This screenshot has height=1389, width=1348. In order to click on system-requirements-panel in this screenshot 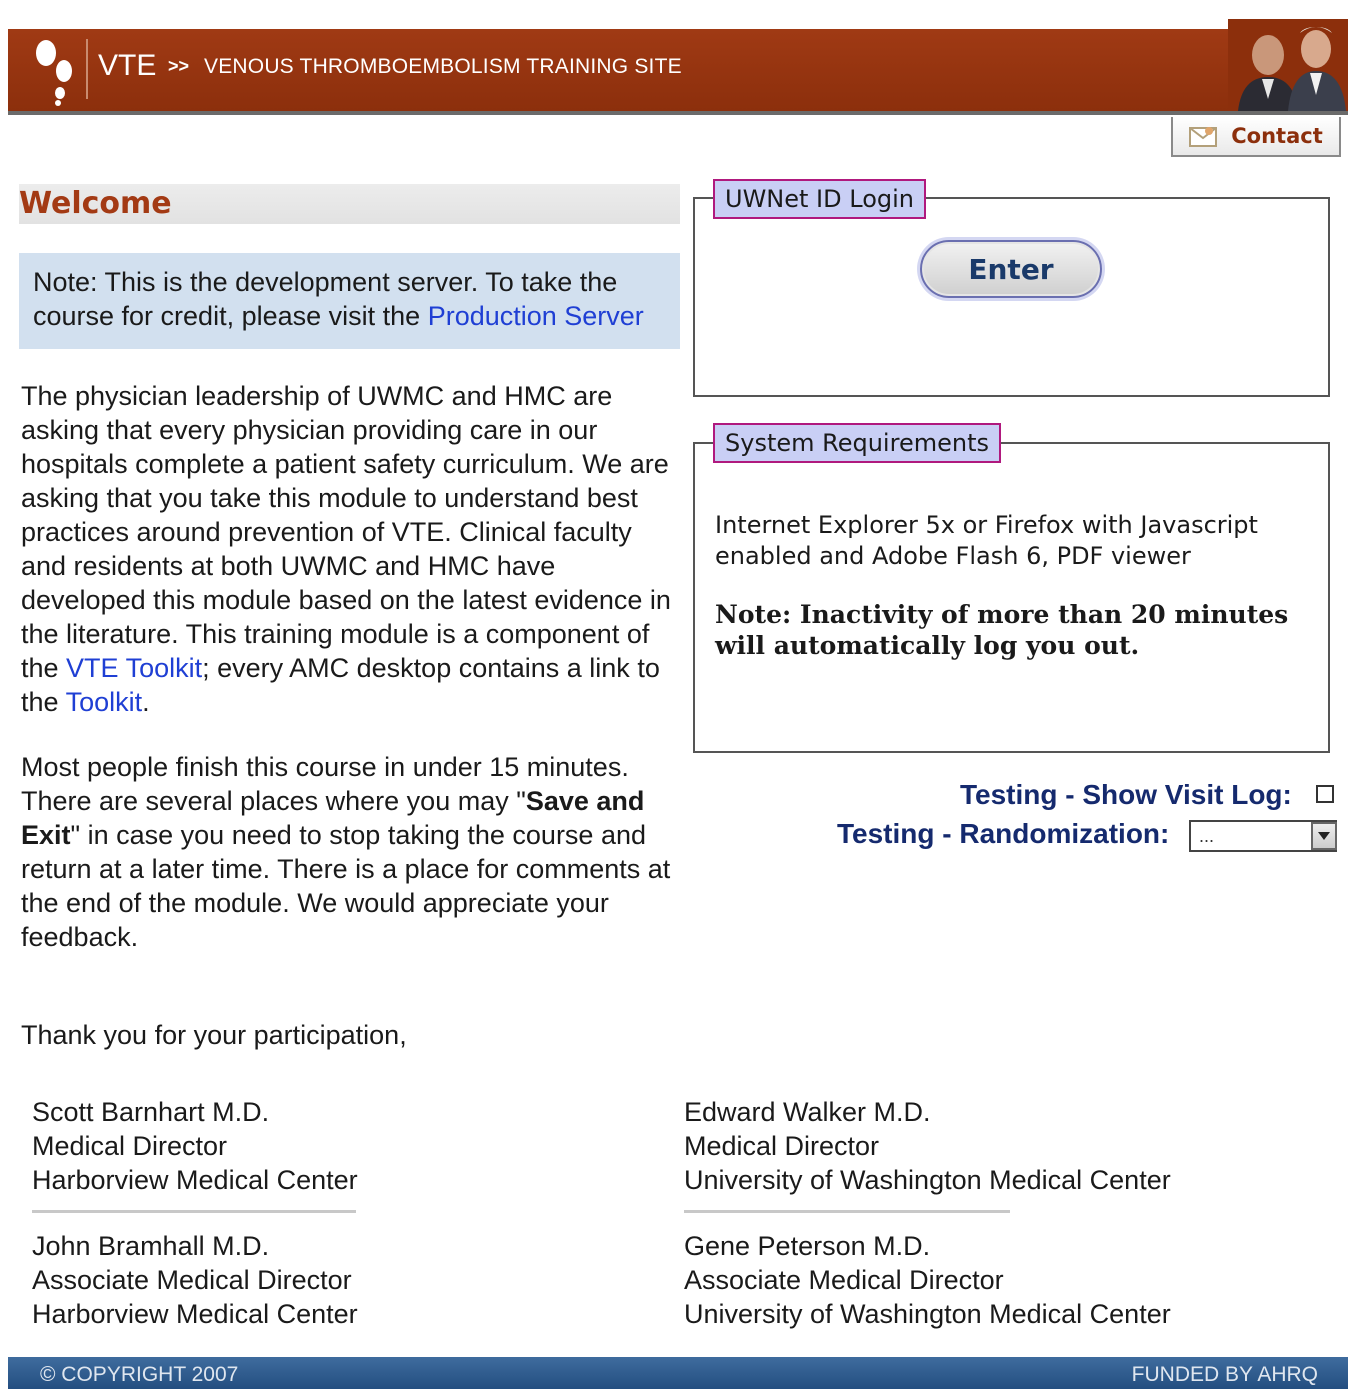, I will do `click(1011, 597)`.